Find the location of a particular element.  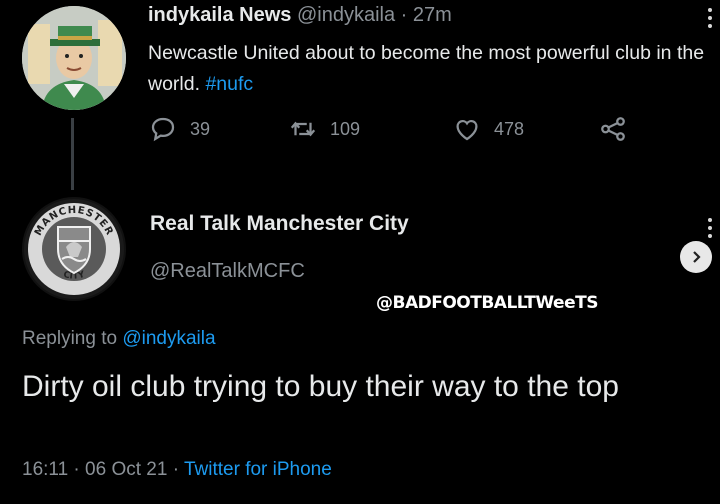

retweet-button: 109 is located at coordinates (324, 129).